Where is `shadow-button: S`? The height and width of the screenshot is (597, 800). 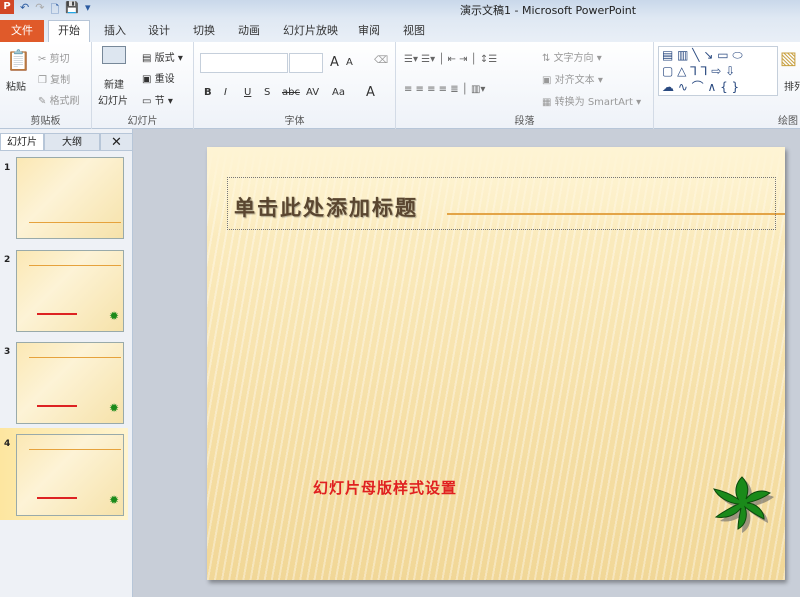 shadow-button: S is located at coordinates (267, 92).